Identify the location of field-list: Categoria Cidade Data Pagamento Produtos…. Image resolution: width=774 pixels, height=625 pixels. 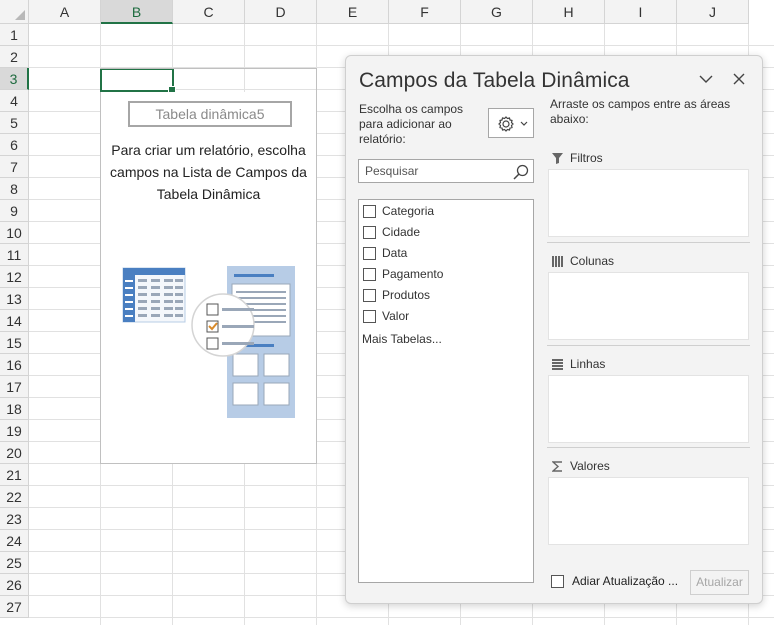
(446, 391).